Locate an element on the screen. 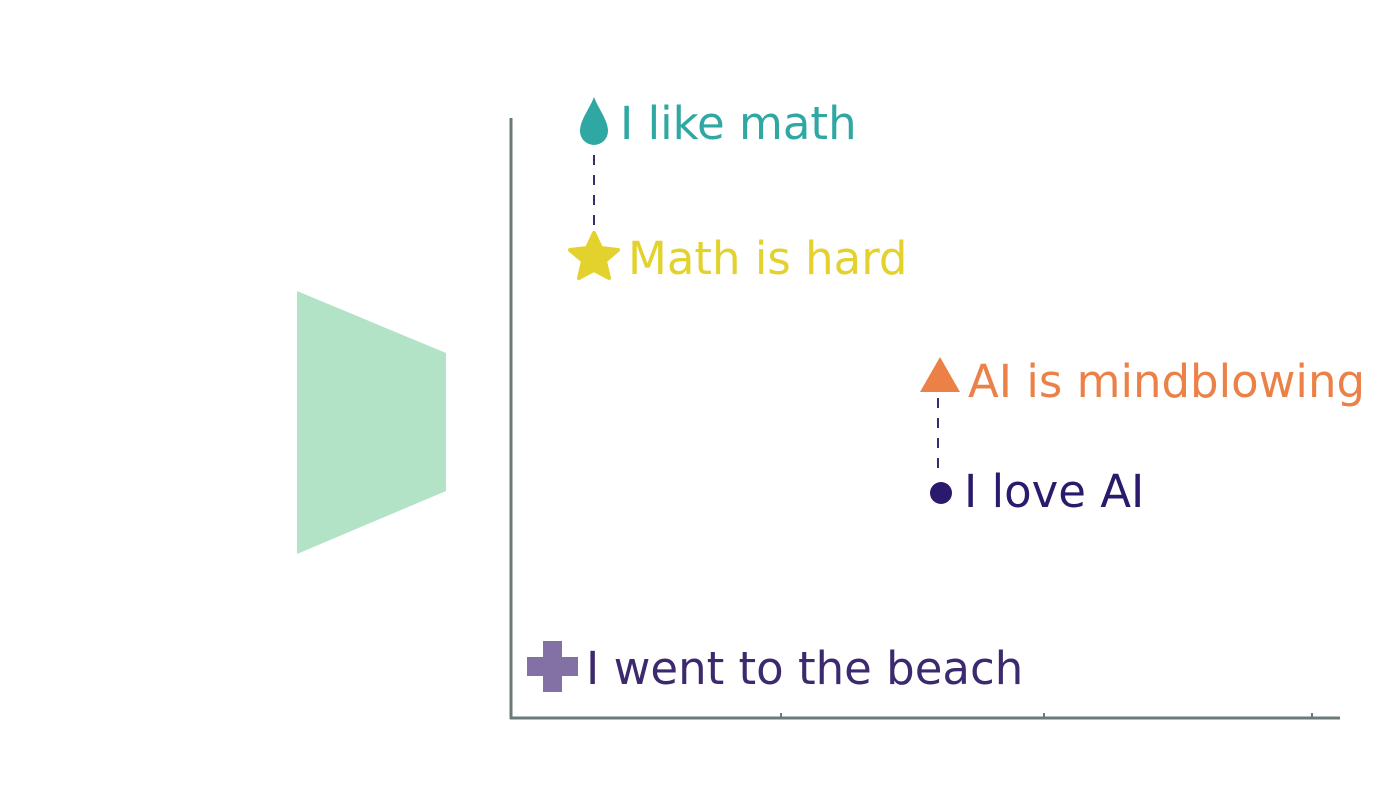 This screenshot has height=795, width=1400. point-label: I love AI is located at coordinates (1054, 491).